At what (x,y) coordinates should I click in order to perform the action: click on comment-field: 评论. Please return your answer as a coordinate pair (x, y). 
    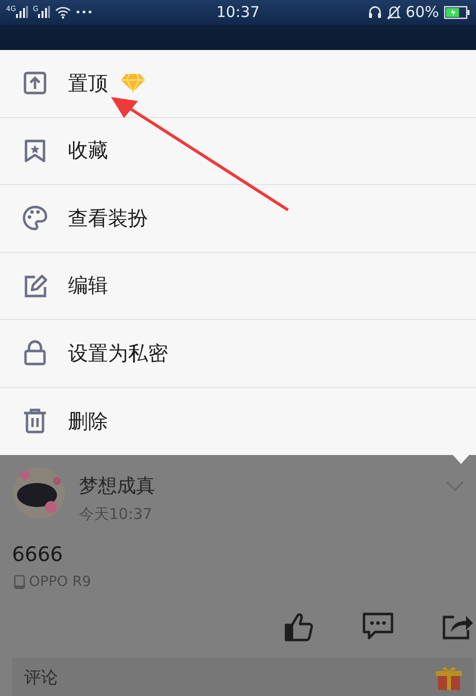
    Looking at the image, I should click on (243, 677).